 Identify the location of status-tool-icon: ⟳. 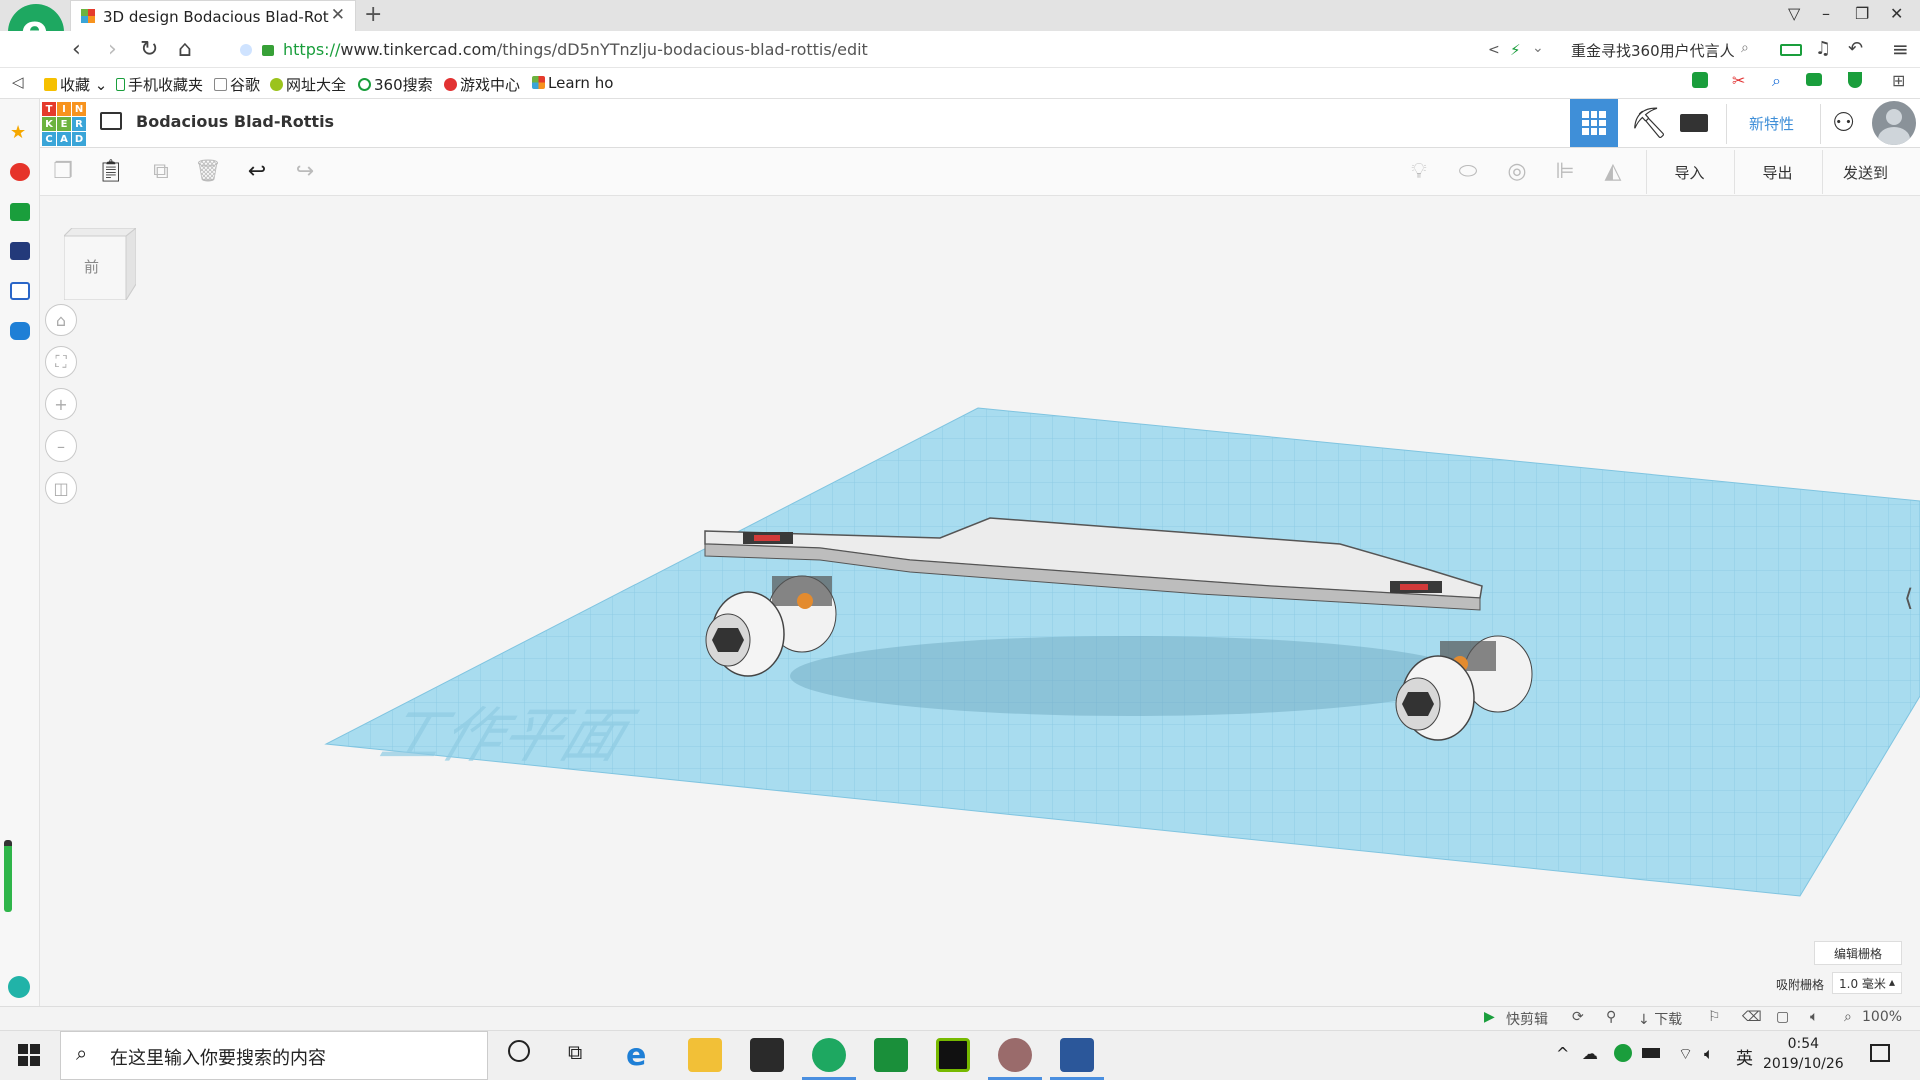
(1578, 1017).